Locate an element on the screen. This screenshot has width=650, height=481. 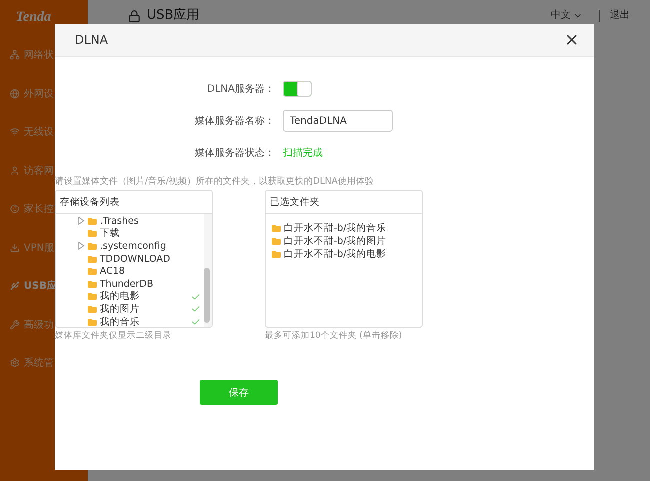
baby-icon is located at coordinates (15, 209).